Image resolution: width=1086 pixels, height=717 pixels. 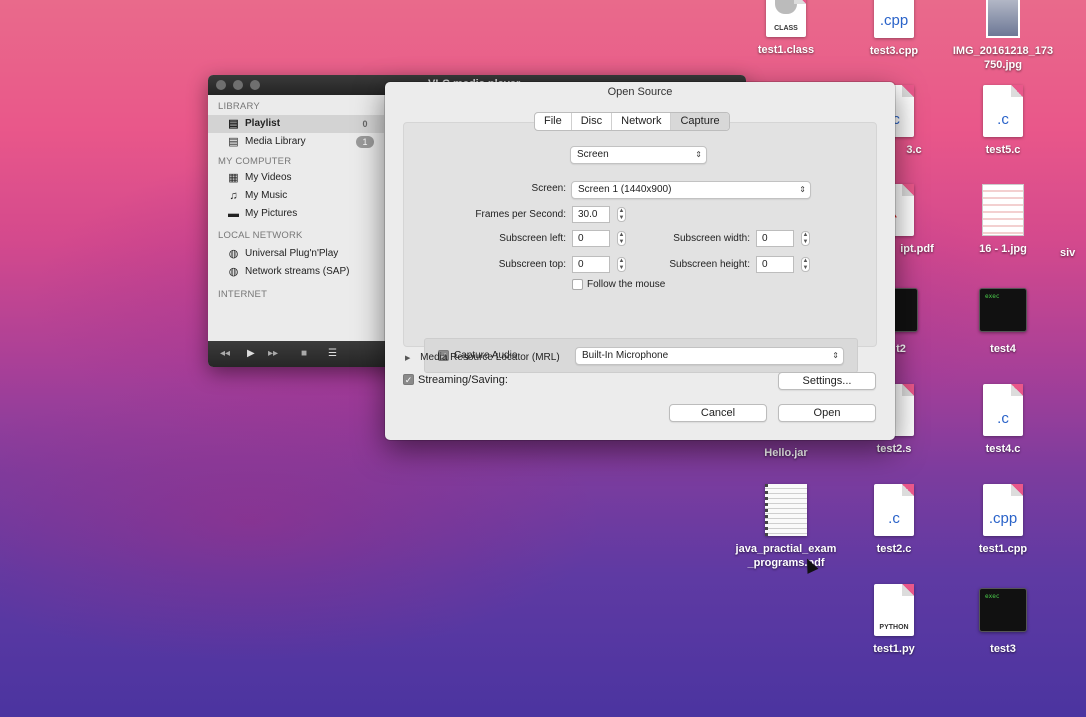 What do you see at coordinates (239, 106) in the screenshot?
I see `sidebar-section-library: LIBRARY` at bounding box center [239, 106].